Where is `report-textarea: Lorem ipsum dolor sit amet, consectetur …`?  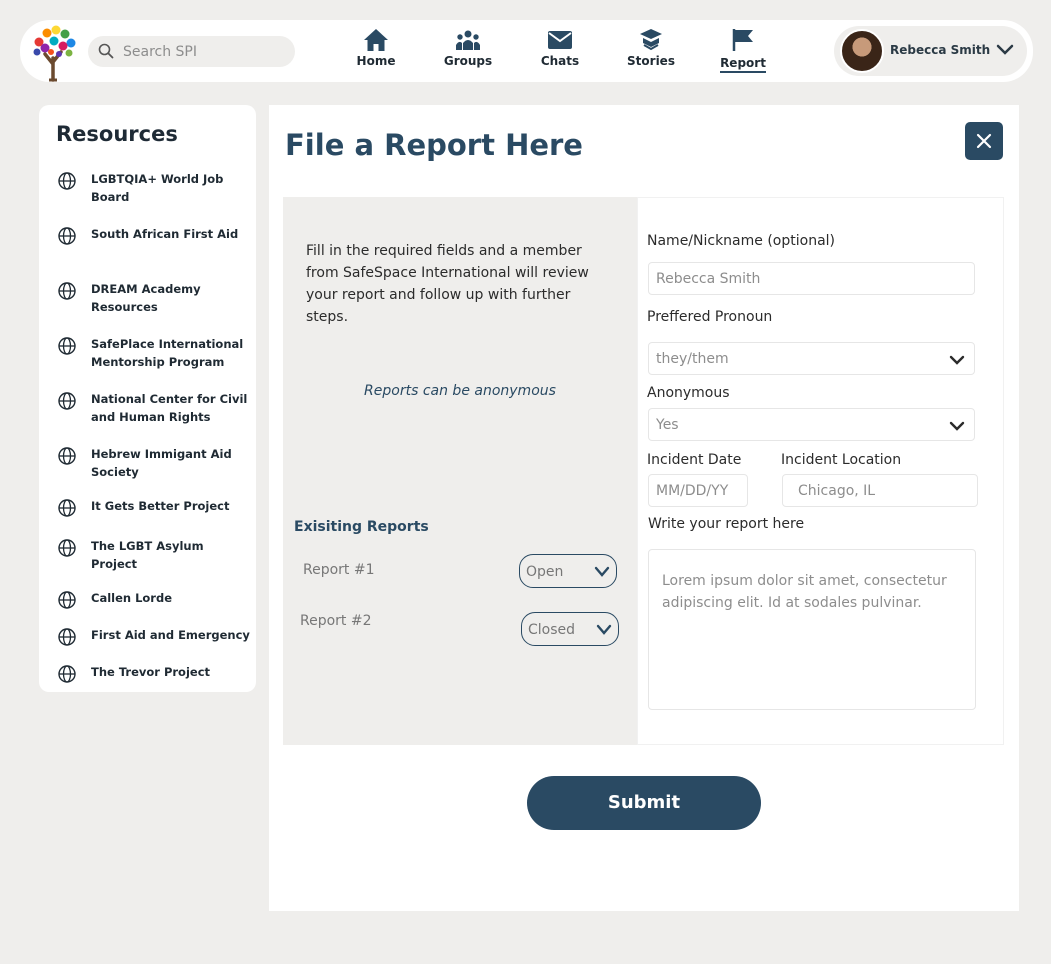 report-textarea: Lorem ipsum dolor sit amet, consectetur … is located at coordinates (812, 629).